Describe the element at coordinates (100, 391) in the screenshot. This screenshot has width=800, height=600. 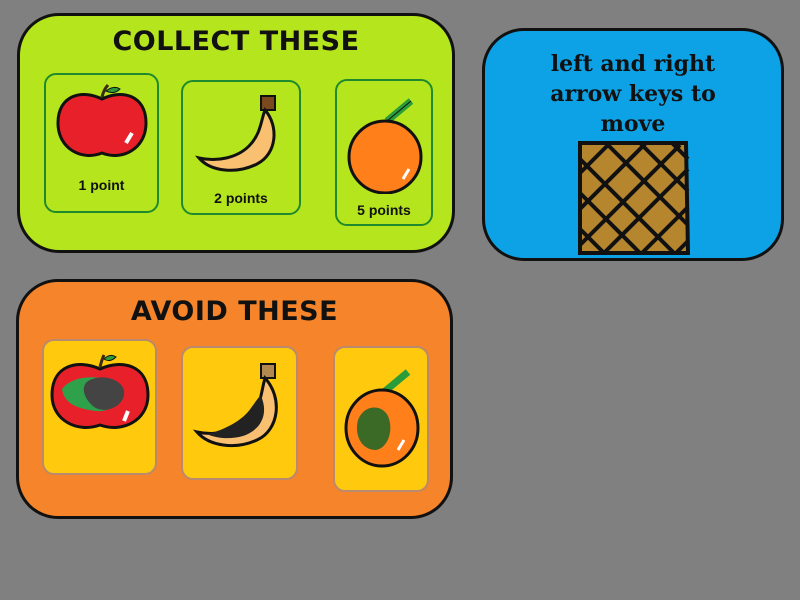
I see `rotten-apple-icon` at that location.